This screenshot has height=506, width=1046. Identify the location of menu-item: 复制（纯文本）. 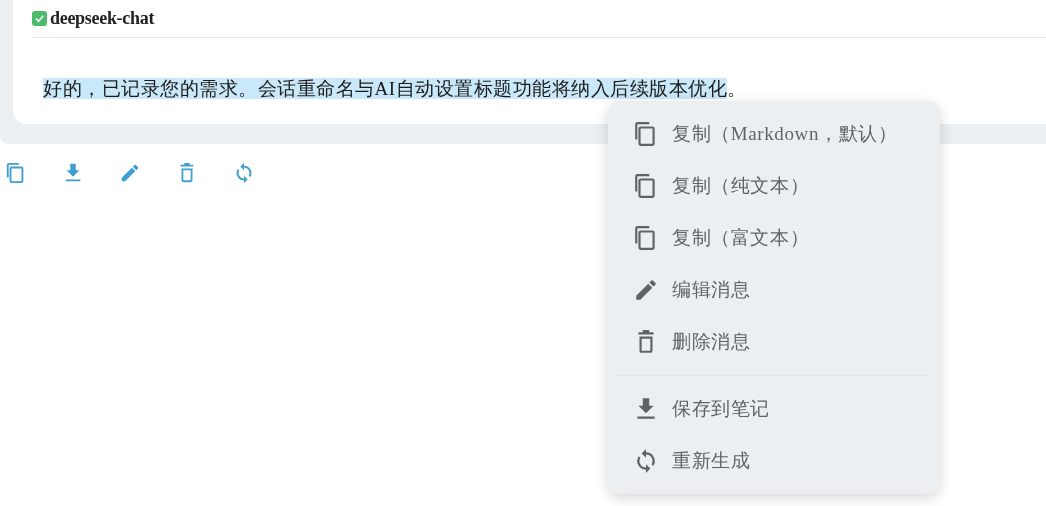
(774, 186).